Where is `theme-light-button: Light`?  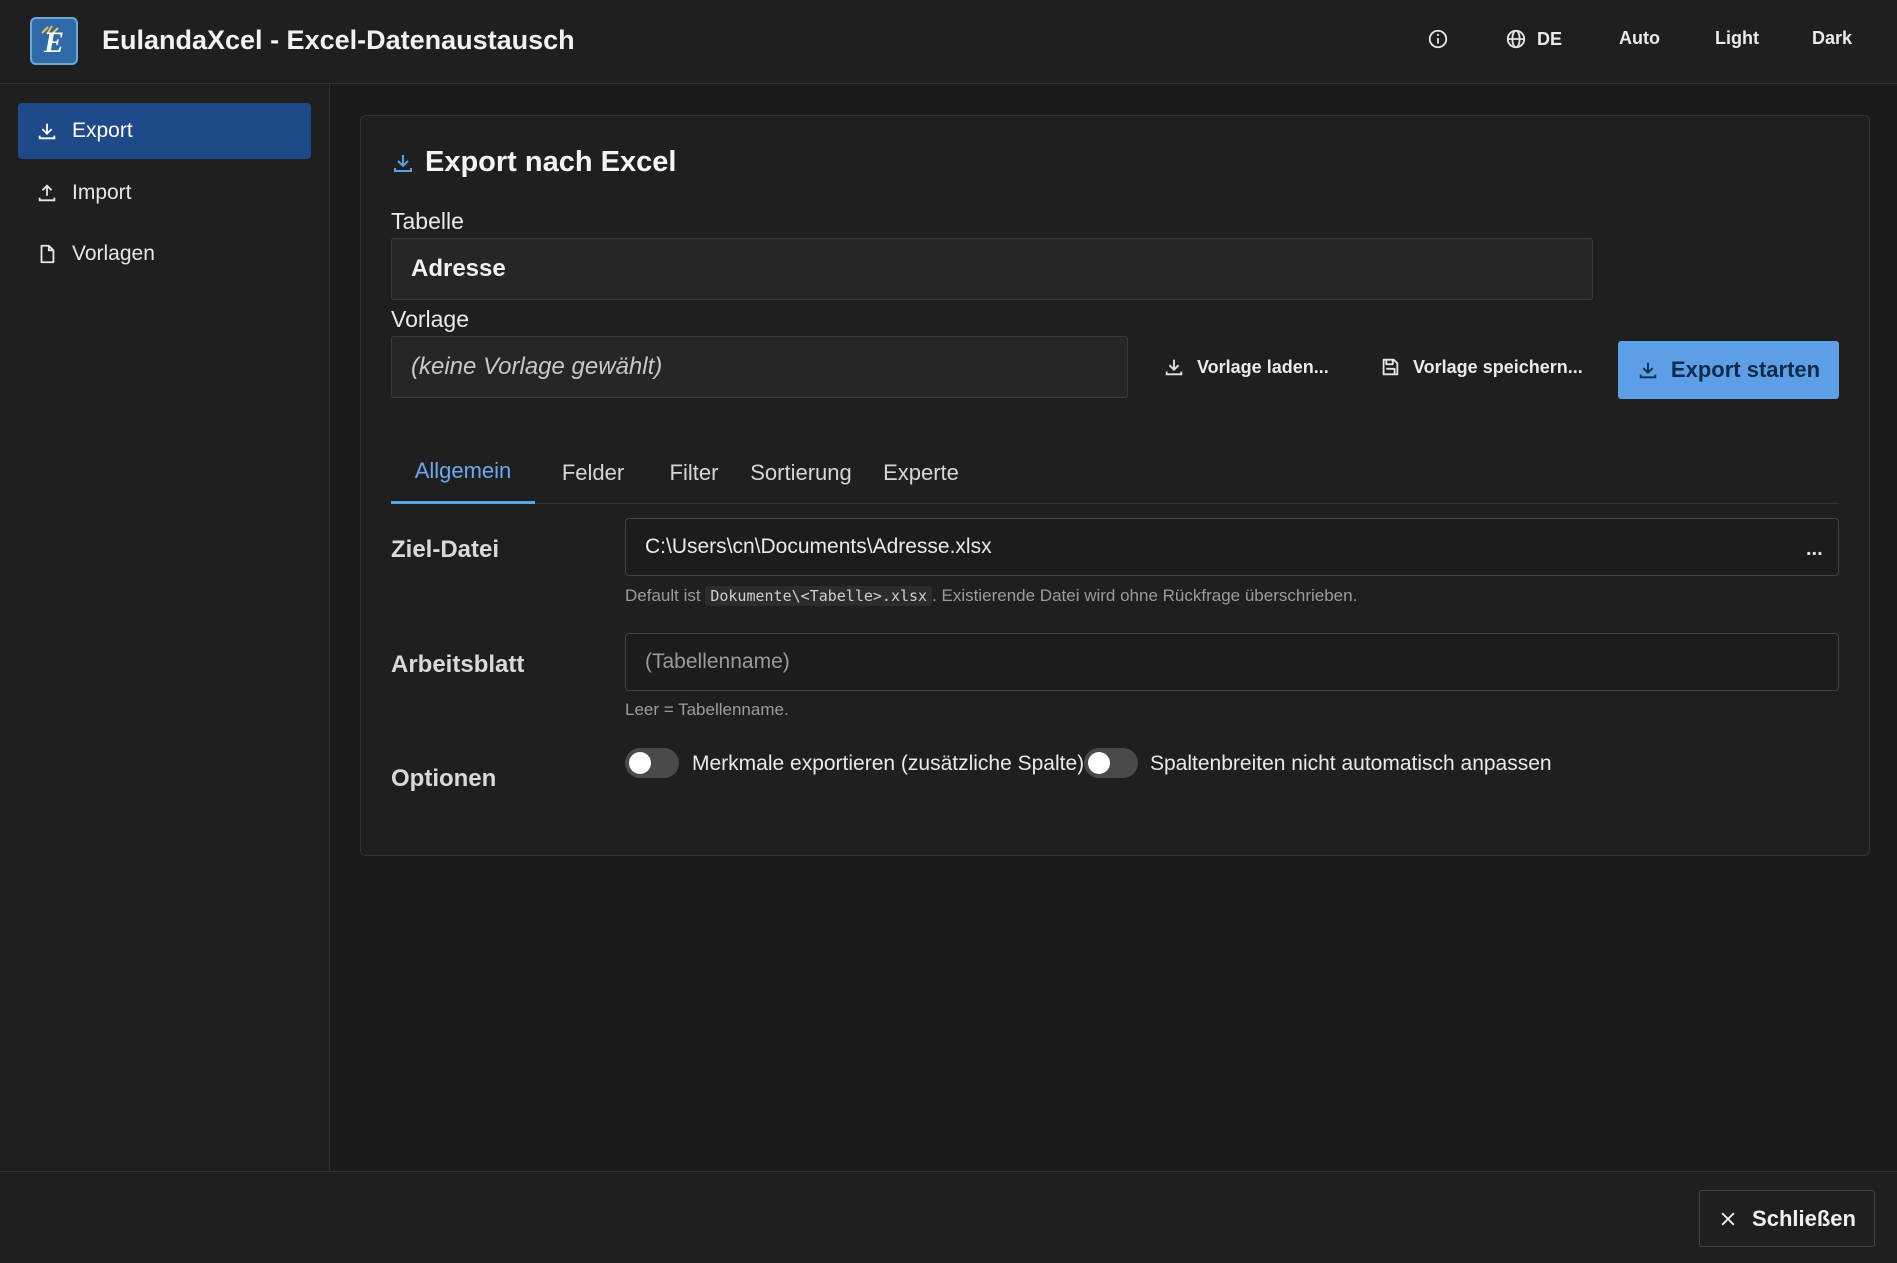
theme-light-button: Light is located at coordinates (1737, 38).